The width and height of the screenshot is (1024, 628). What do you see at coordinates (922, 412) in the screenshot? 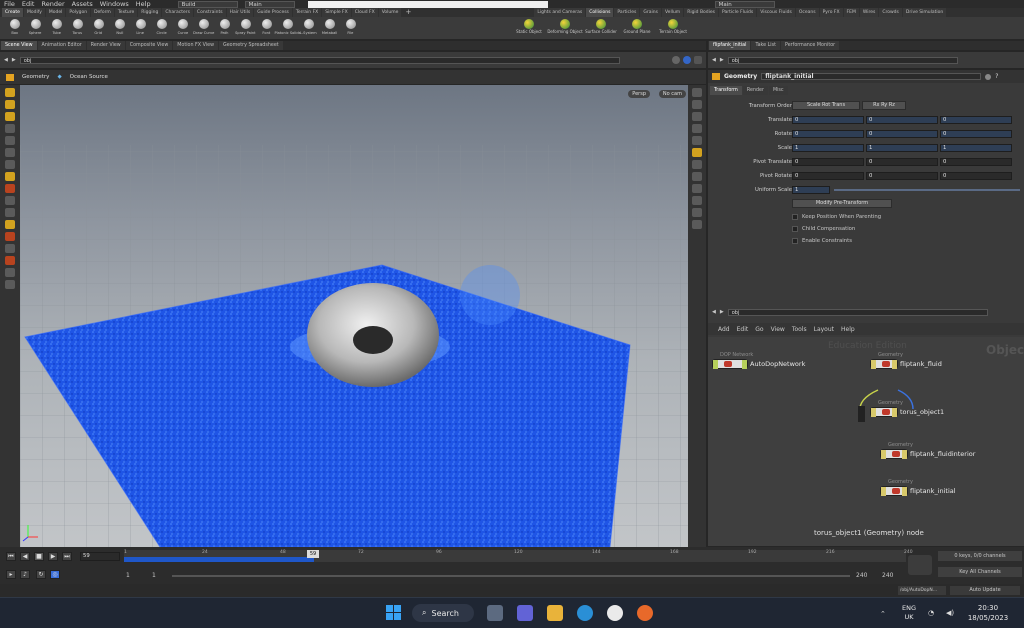
I see `node-label-torus-object1: torus_object1` at bounding box center [922, 412].